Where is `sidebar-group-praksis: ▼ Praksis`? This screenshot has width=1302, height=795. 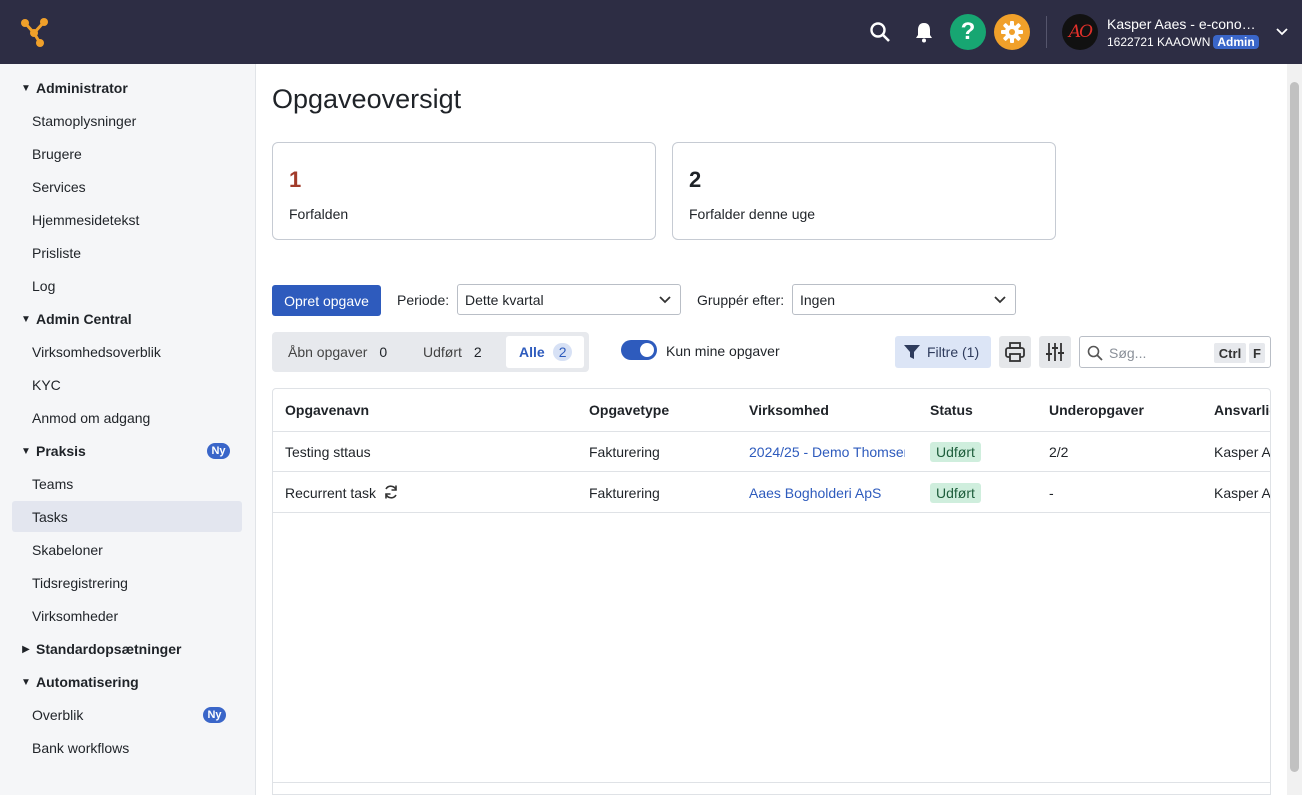
sidebar-group-praksis: ▼ Praksis is located at coordinates (53, 451).